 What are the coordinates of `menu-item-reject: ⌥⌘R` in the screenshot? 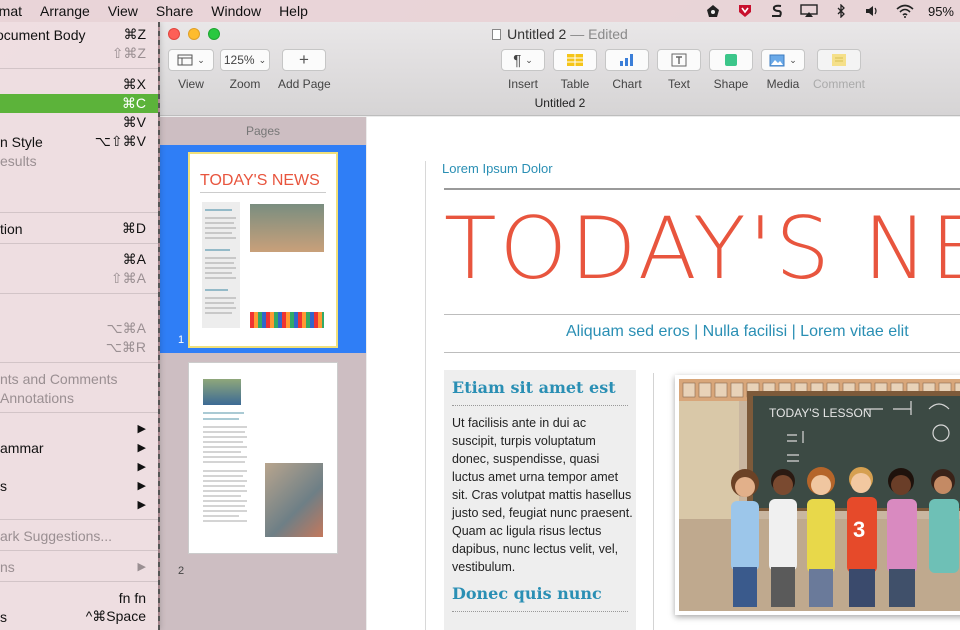 It's located at (79, 347).